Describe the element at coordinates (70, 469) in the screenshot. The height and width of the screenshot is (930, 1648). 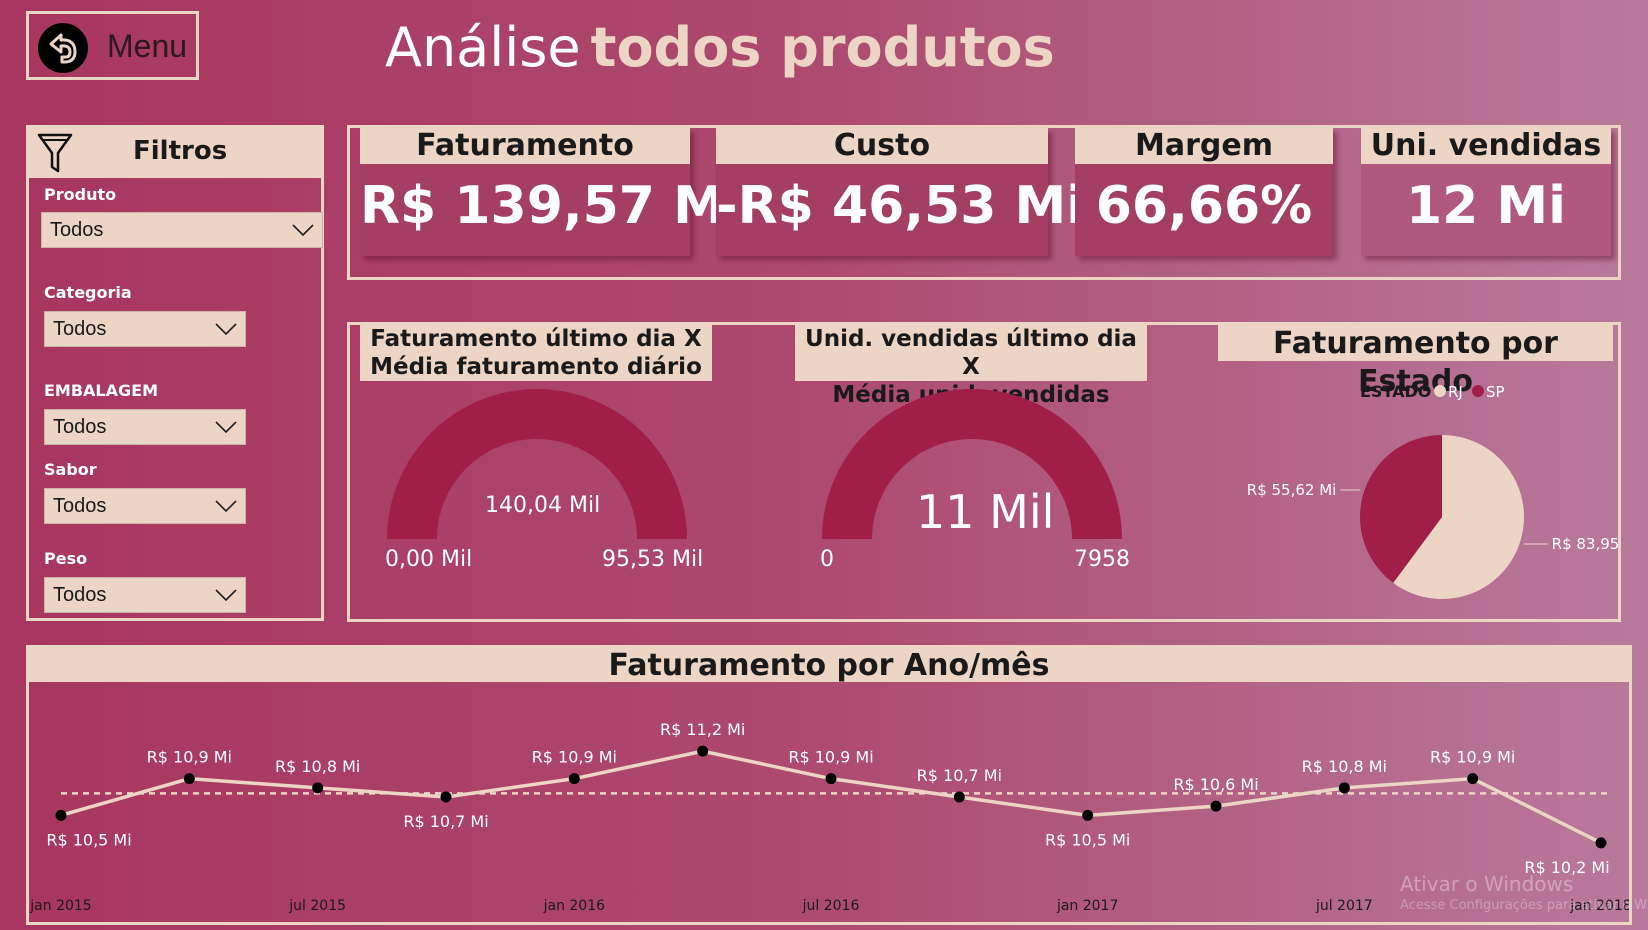
I see `filter-label-sabor: Sabor` at that location.